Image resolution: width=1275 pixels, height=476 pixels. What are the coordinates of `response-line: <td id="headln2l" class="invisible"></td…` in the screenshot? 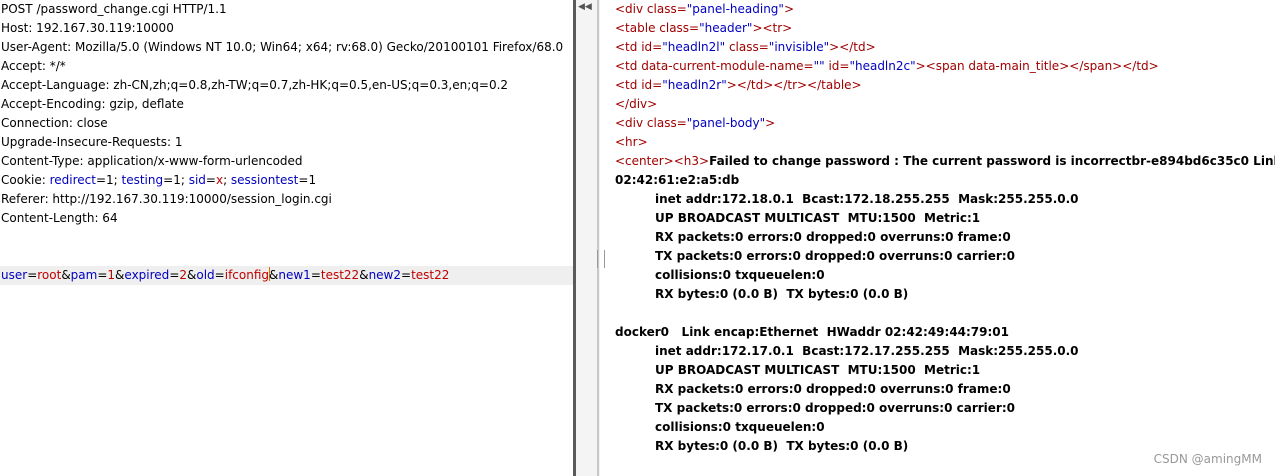 It's located at (745, 47).